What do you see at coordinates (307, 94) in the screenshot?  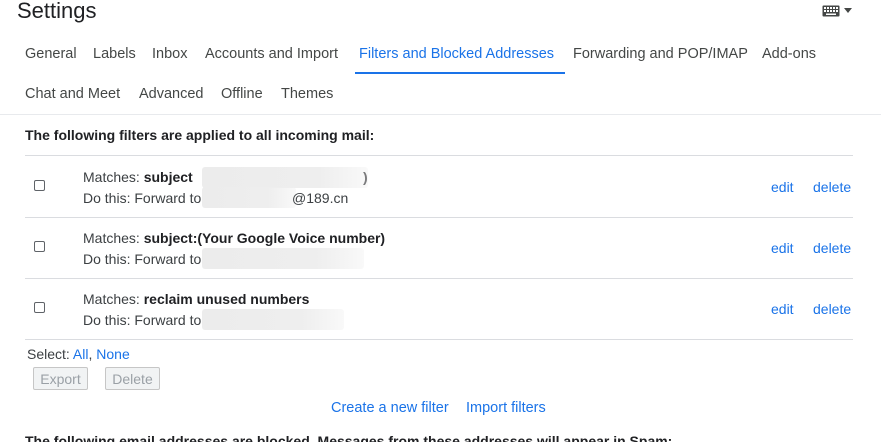 I see `tab-themes: Themes` at bounding box center [307, 94].